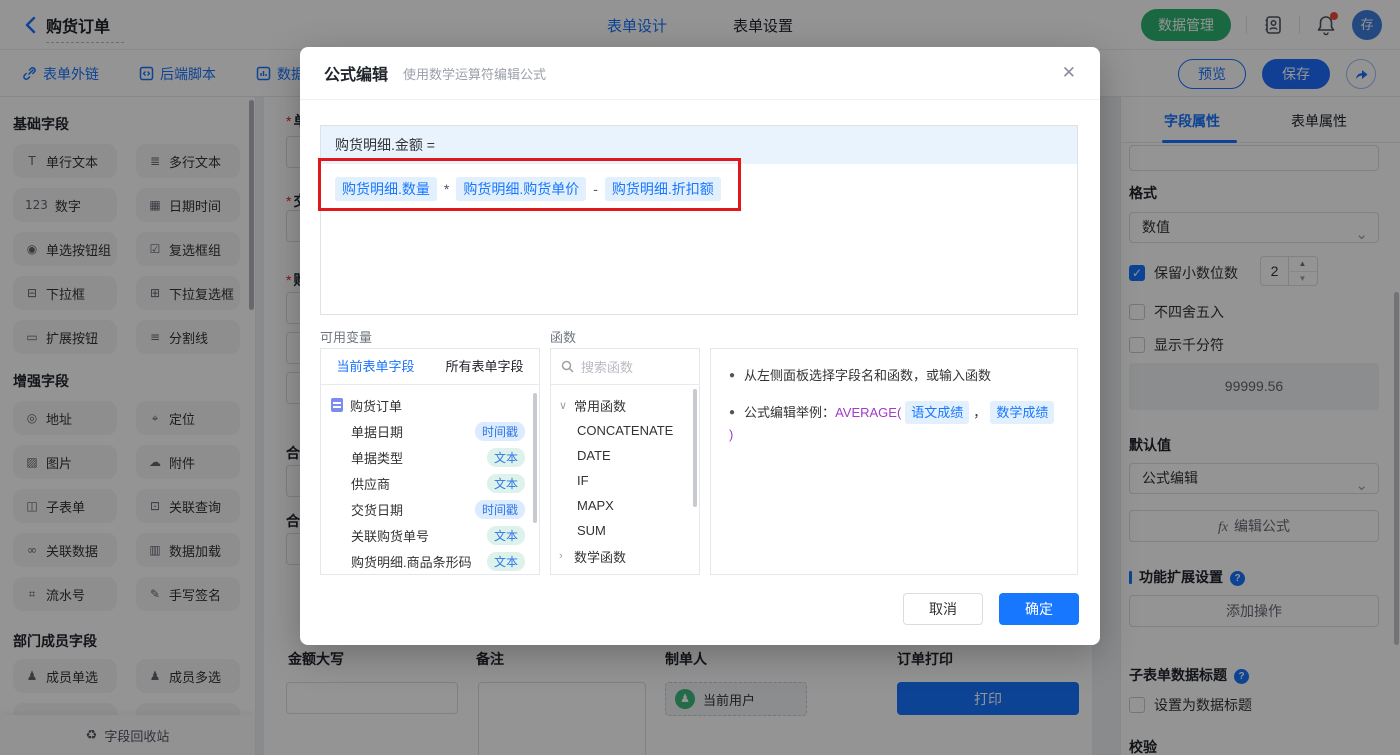 This screenshot has width=1400, height=755. Describe the element at coordinates (446, 189) in the screenshot. I see `formula-token: *` at that location.